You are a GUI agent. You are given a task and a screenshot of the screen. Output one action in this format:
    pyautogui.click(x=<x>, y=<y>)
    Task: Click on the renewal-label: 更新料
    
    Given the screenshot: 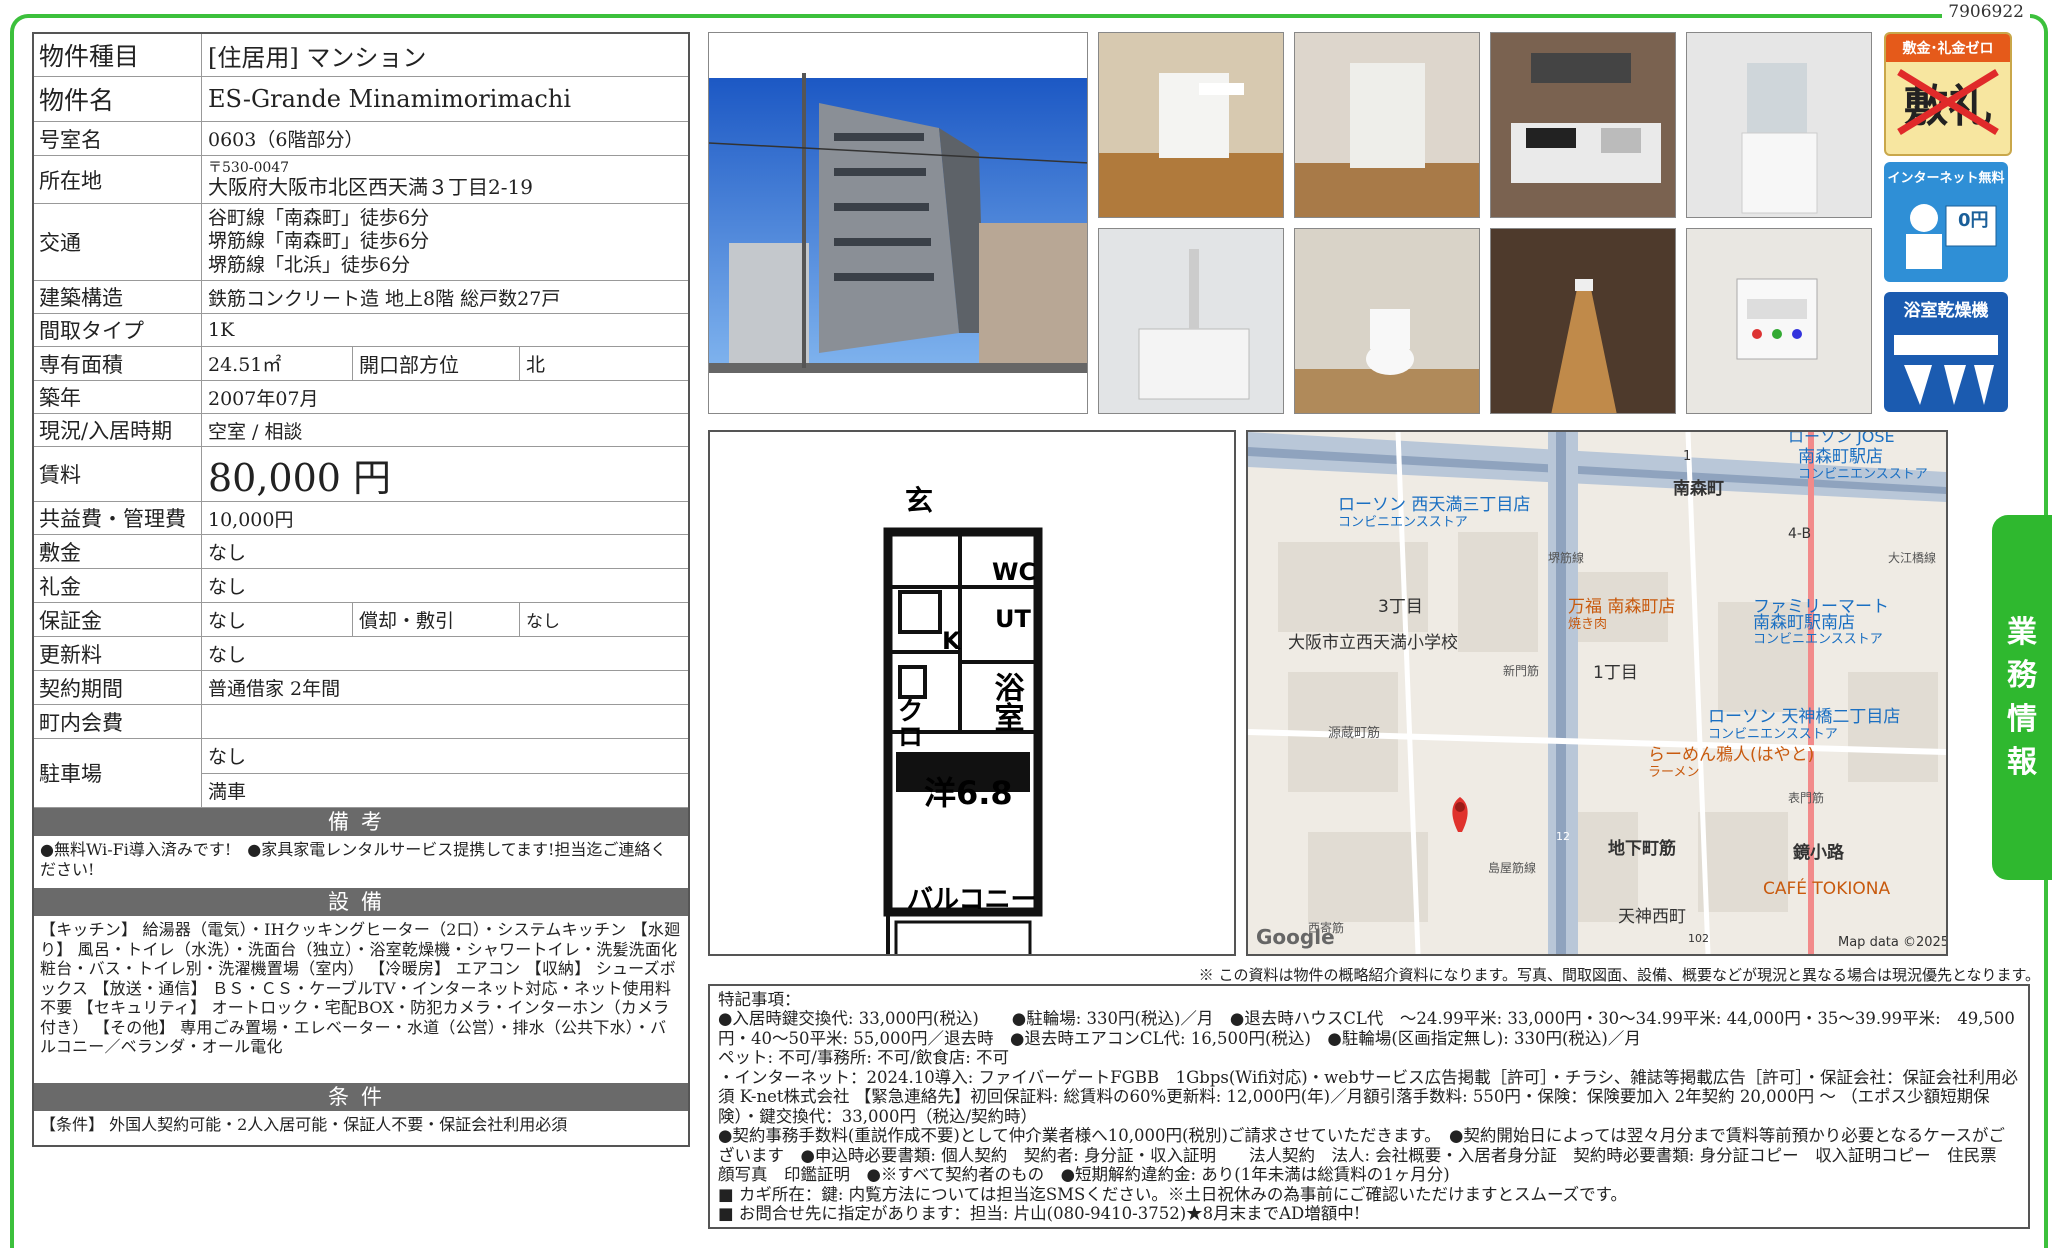 What is the action you would take?
    pyautogui.click(x=118, y=653)
    